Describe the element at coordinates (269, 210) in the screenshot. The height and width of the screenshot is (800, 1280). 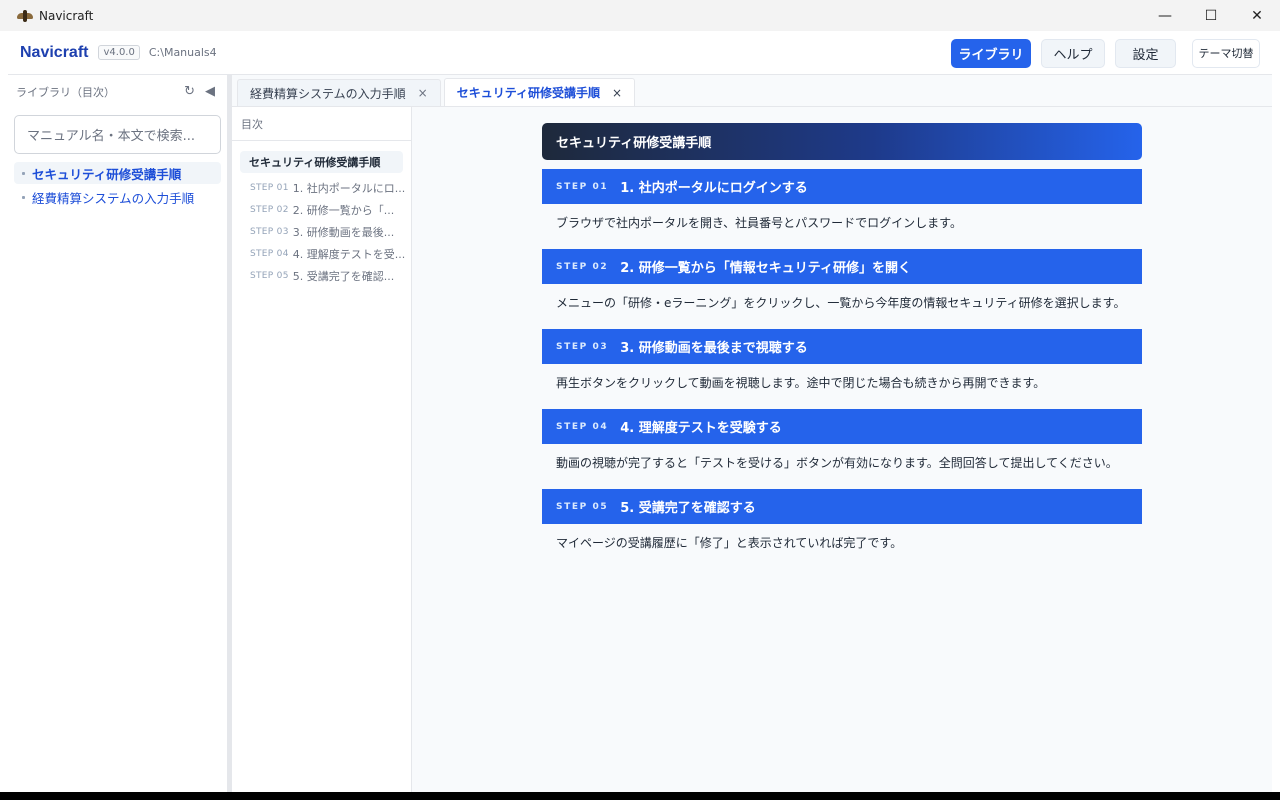
I see `toc-step-number: STEP 02` at that location.